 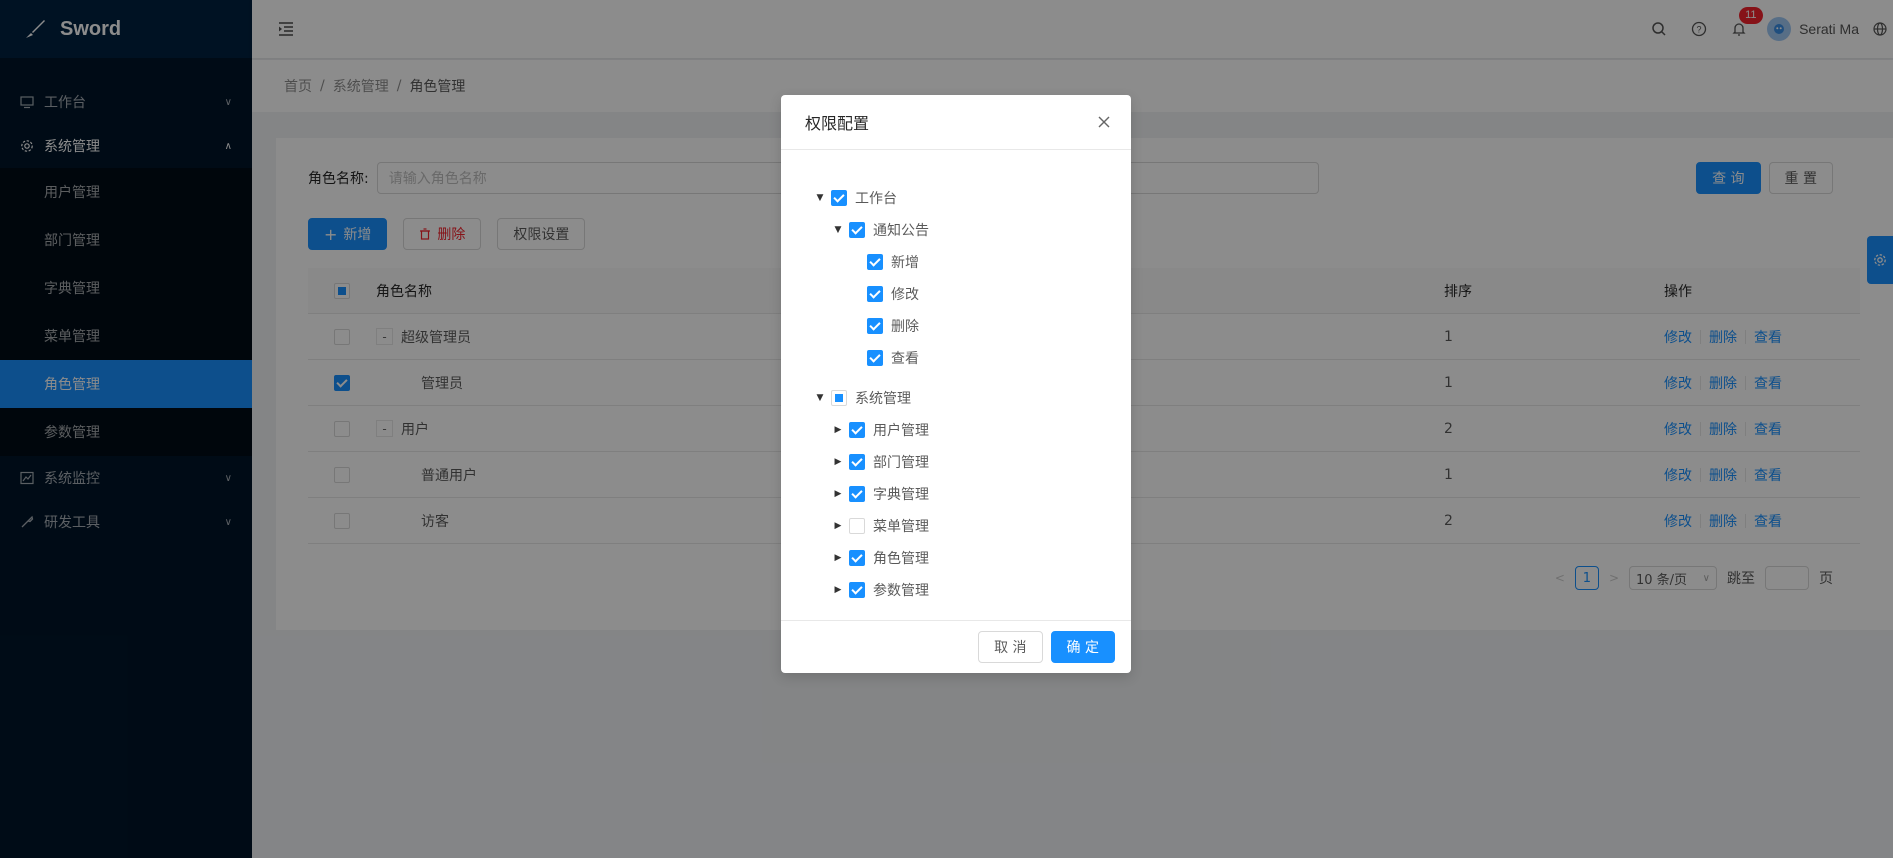 What do you see at coordinates (905, 359) in the screenshot?
I see `tree-node-label: 查看` at bounding box center [905, 359].